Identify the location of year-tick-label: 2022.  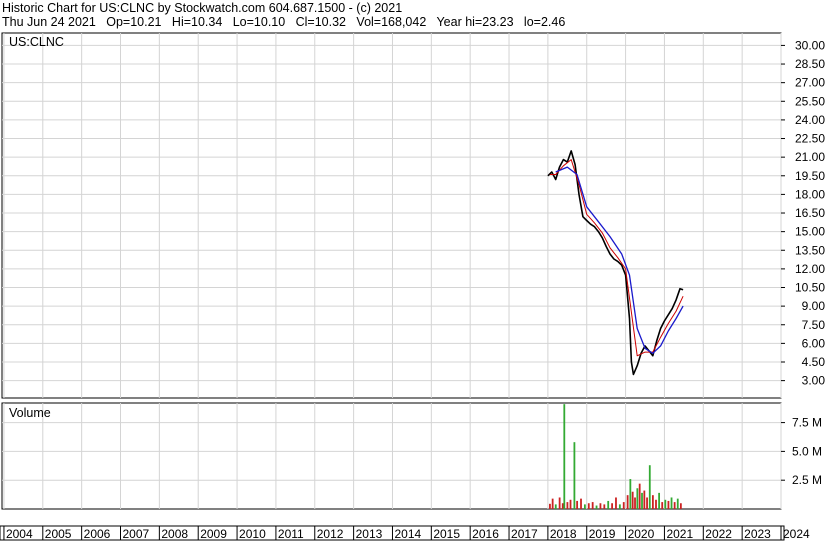
(718, 534).